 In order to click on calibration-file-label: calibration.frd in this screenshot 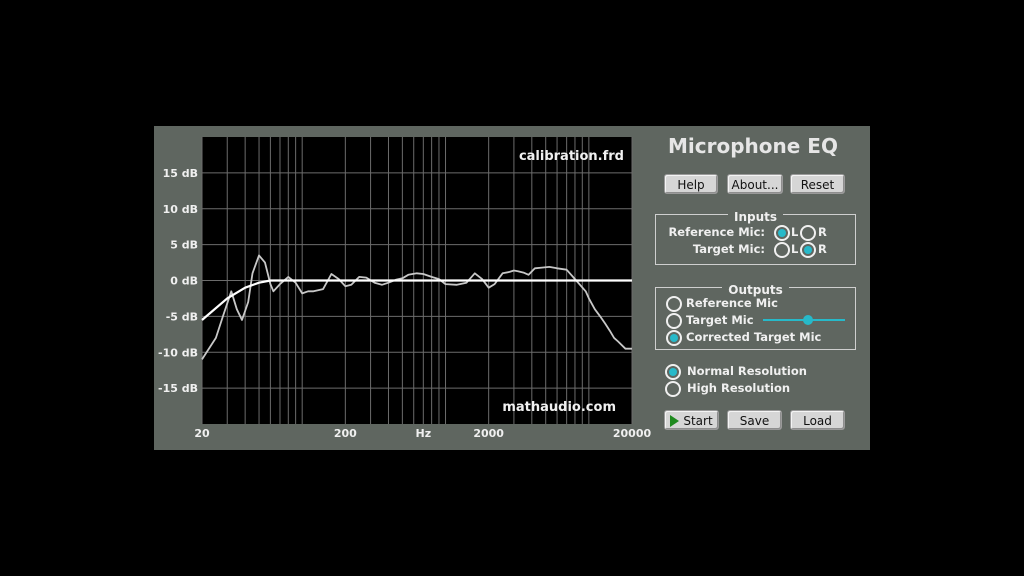, I will do `click(571, 156)`.